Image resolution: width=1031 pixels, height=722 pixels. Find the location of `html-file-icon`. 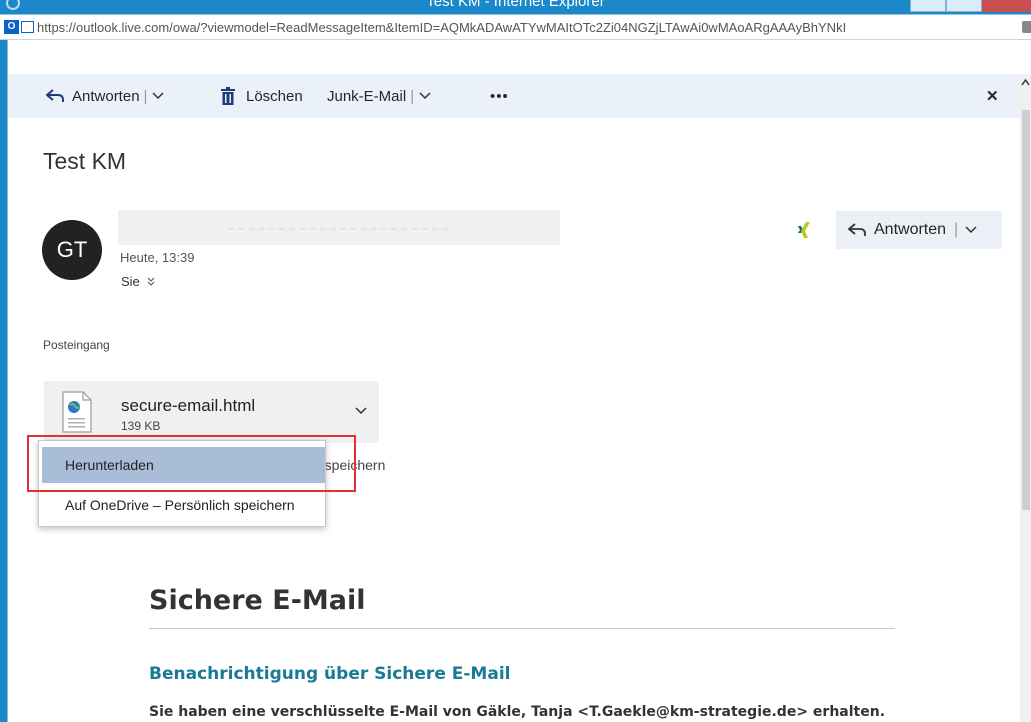

html-file-icon is located at coordinates (77, 412).